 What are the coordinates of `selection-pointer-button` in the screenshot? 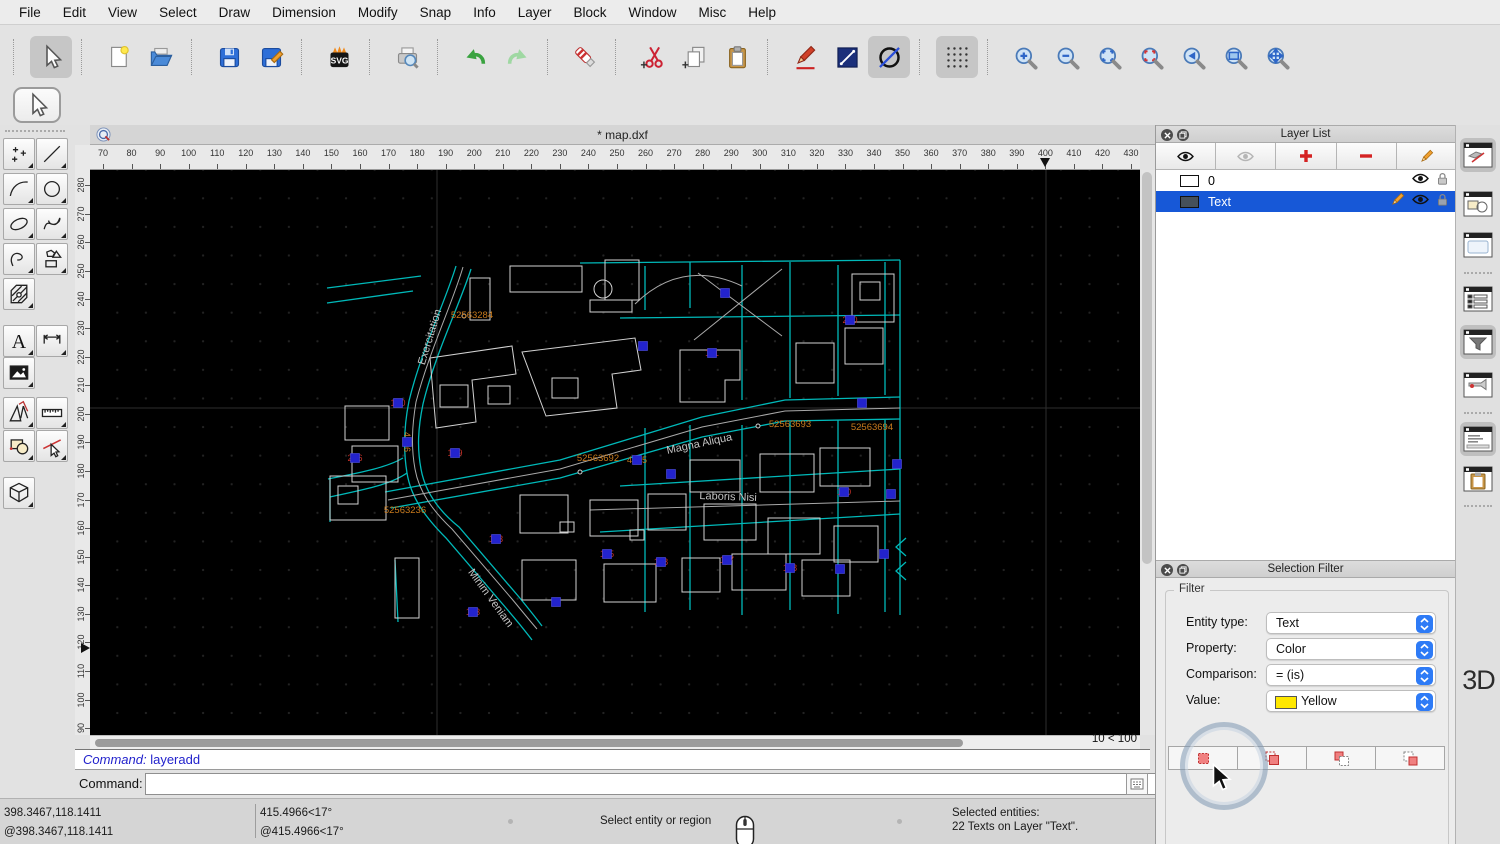 It's located at (37, 105).